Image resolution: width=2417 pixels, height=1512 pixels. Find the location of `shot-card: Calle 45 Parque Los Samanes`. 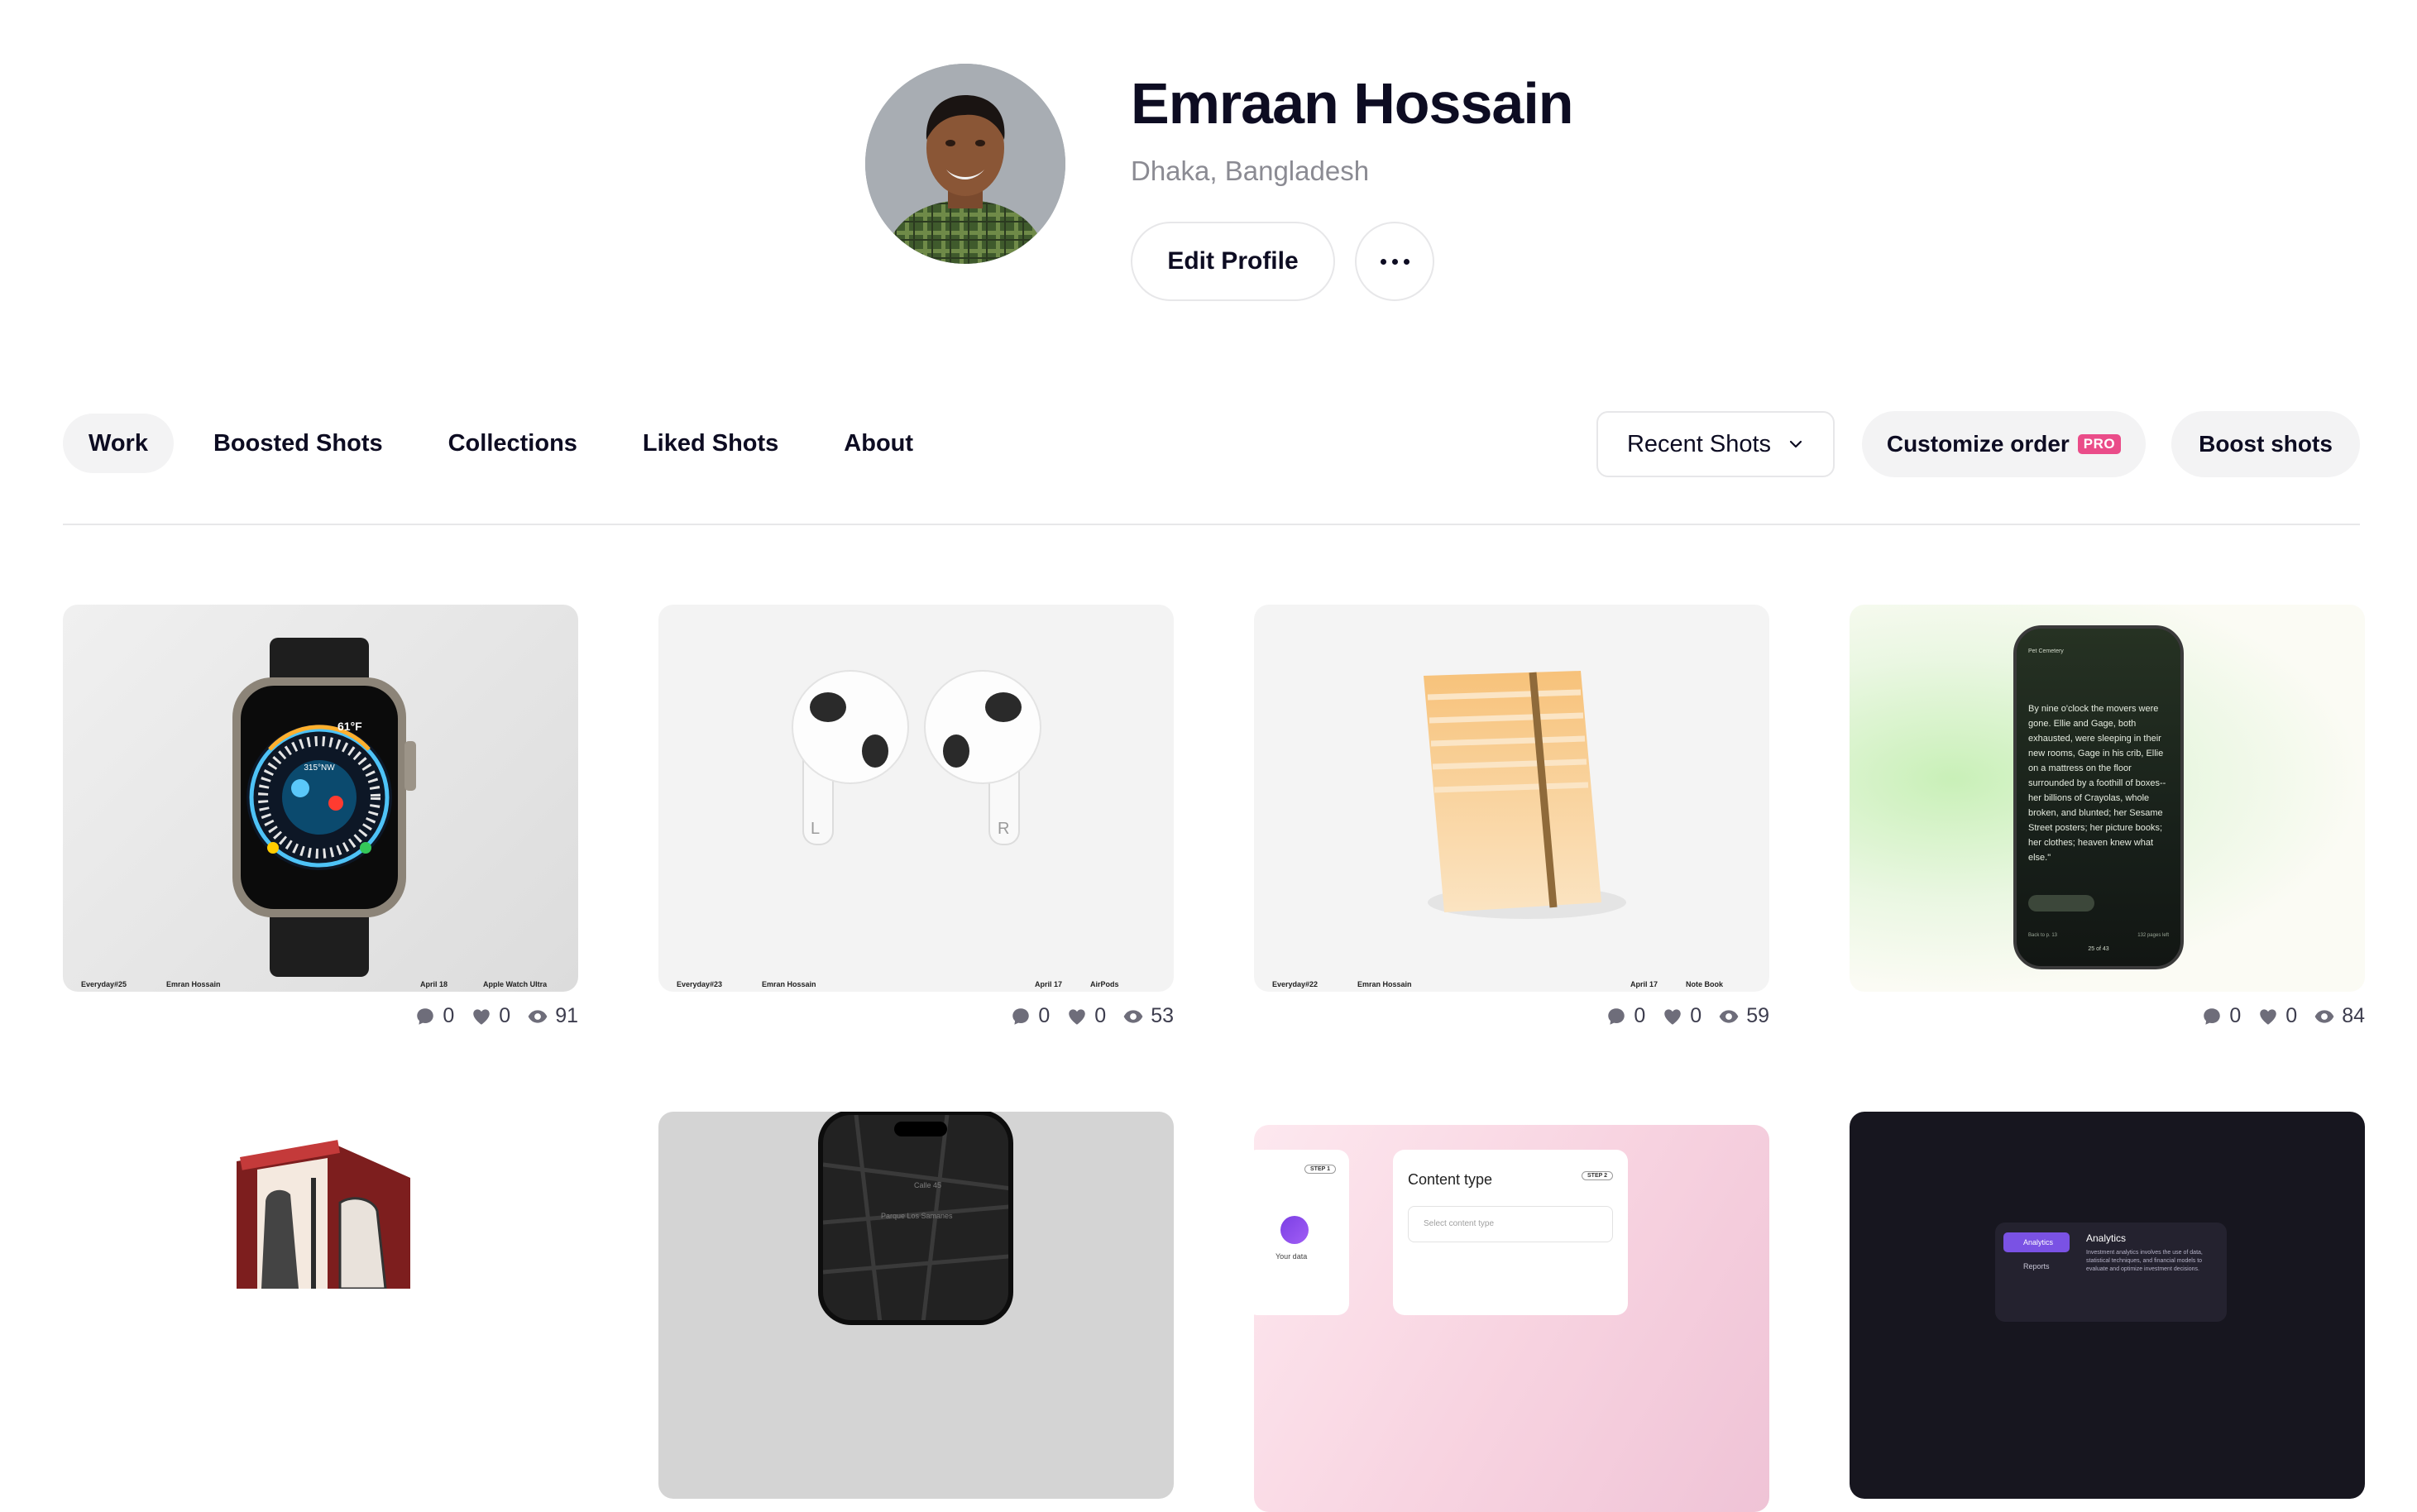

shot-card: Calle 45 Parque Los Samanes is located at coordinates (916, 1305).